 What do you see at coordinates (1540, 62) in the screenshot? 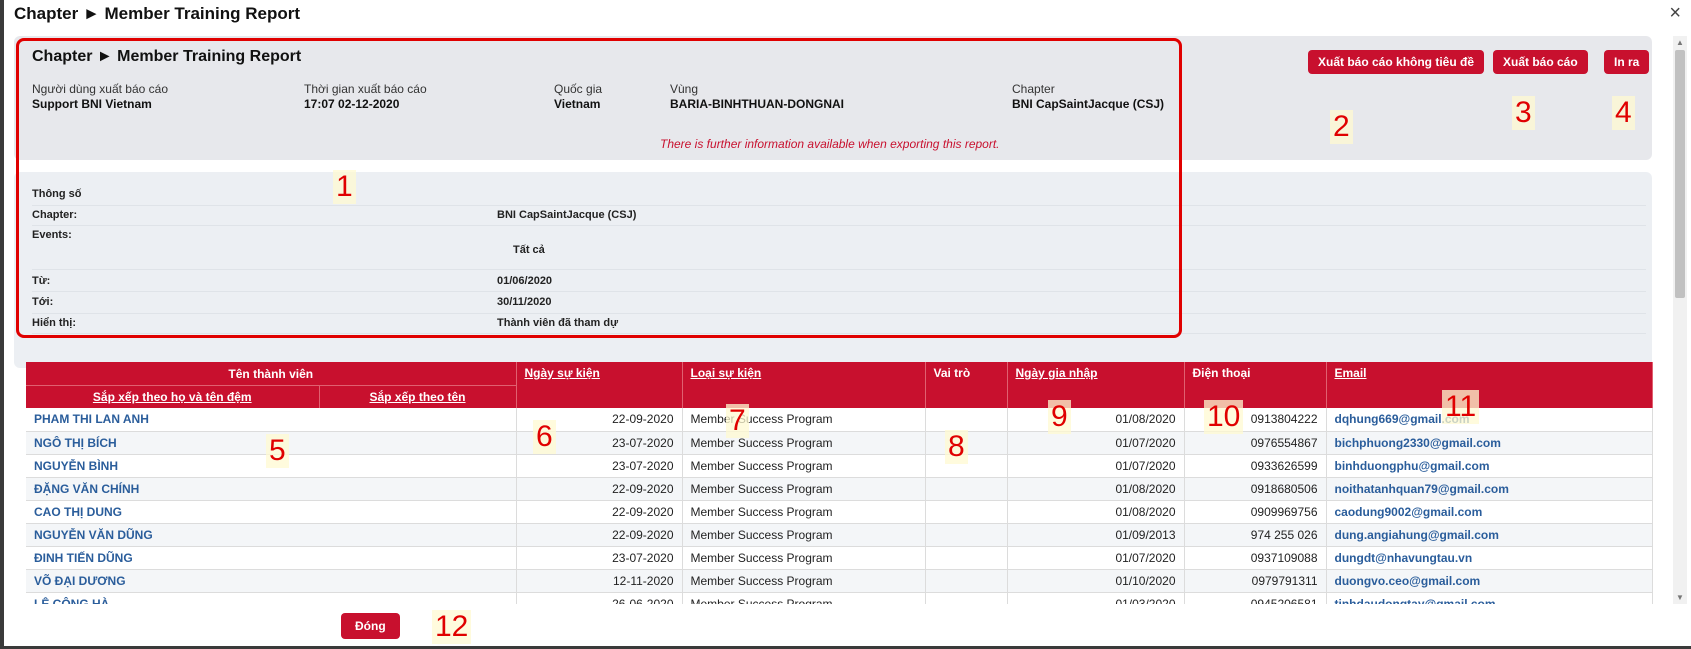
I see `export-button: Xuất báo cáo` at bounding box center [1540, 62].